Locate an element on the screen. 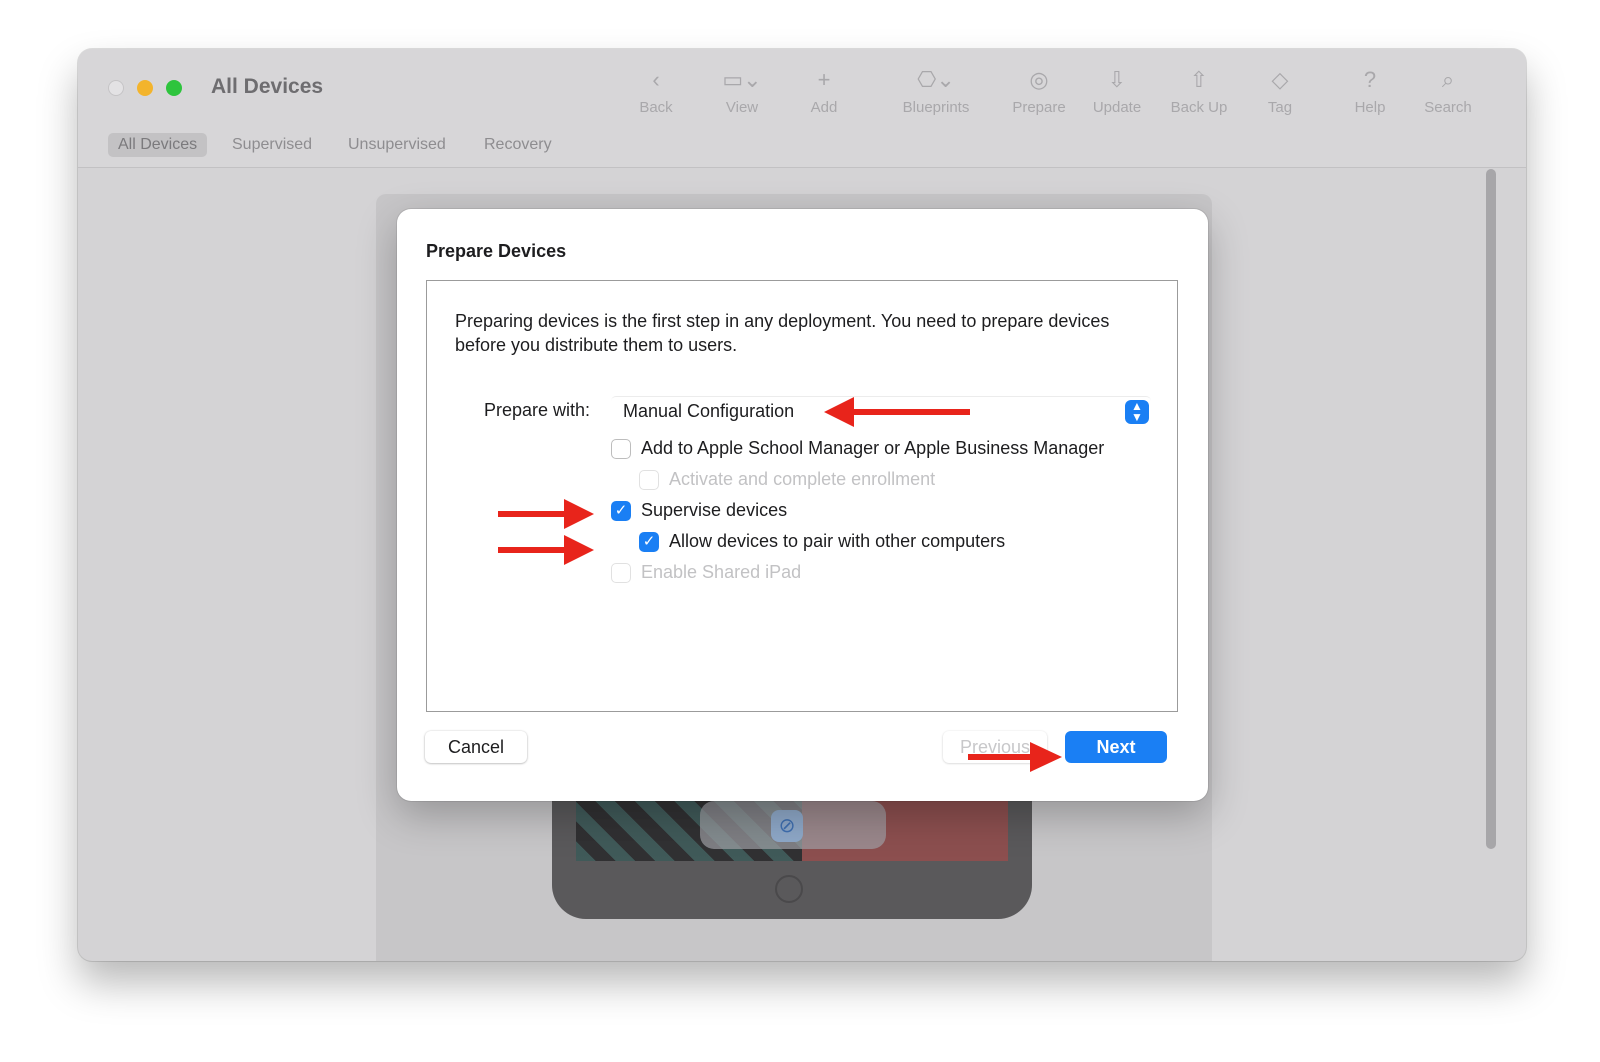 This screenshot has height=1062, width=1600. add-to-asm-abm-checkbox is located at coordinates (621, 449).